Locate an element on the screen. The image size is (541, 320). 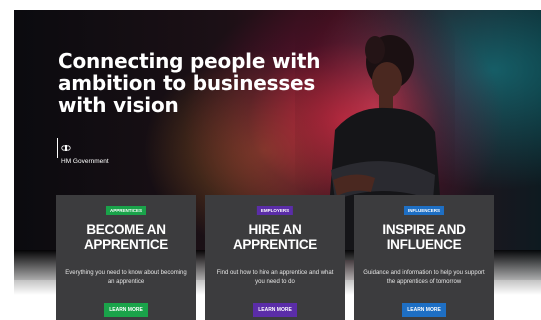
logo-divider is located at coordinates (57, 148).